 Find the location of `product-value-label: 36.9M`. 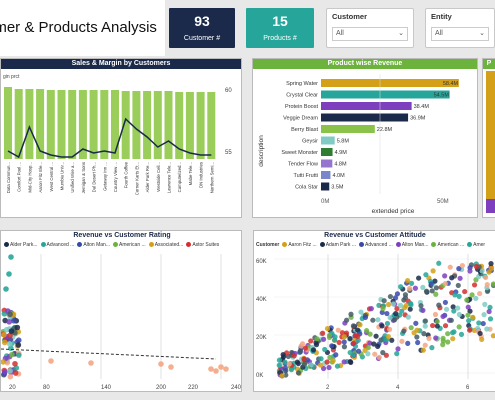

product-value-label: 36.9M is located at coordinates (418, 119).